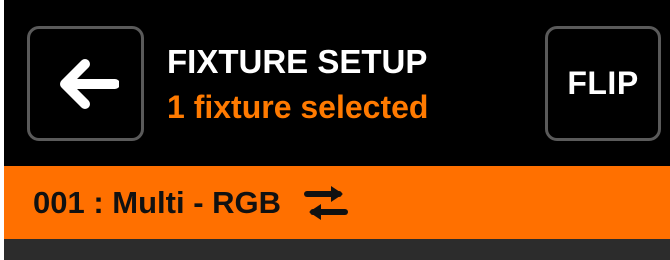 The width and height of the screenshot is (670, 260). What do you see at coordinates (157, 202) in the screenshot?
I see `fixture-label: 001 : Multi - RGB` at bounding box center [157, 202].